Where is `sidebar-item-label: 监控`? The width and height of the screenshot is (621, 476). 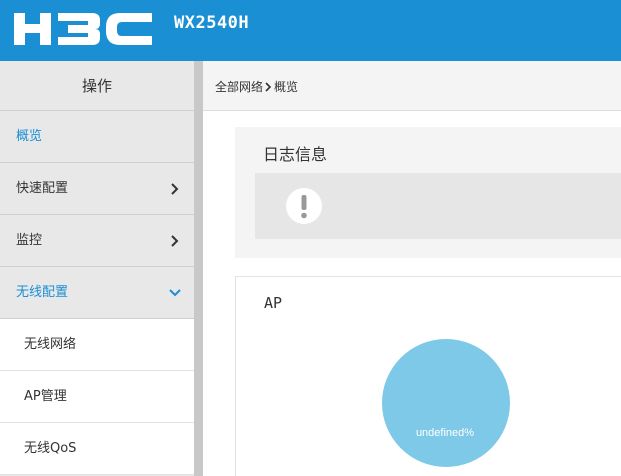 sidebar-item-label: 监控 is located at coordinates (29, 240).